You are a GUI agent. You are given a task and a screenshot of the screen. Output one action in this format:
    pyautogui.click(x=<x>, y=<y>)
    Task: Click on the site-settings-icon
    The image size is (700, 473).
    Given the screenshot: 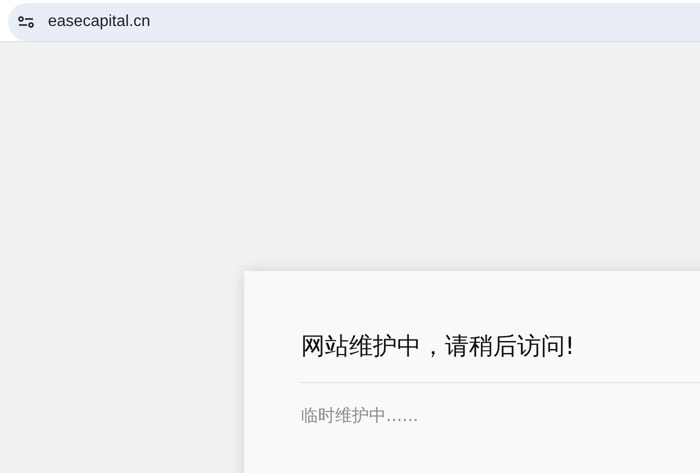 What is the action you would take?
    pyautogui.click(x=26, y=22)
    